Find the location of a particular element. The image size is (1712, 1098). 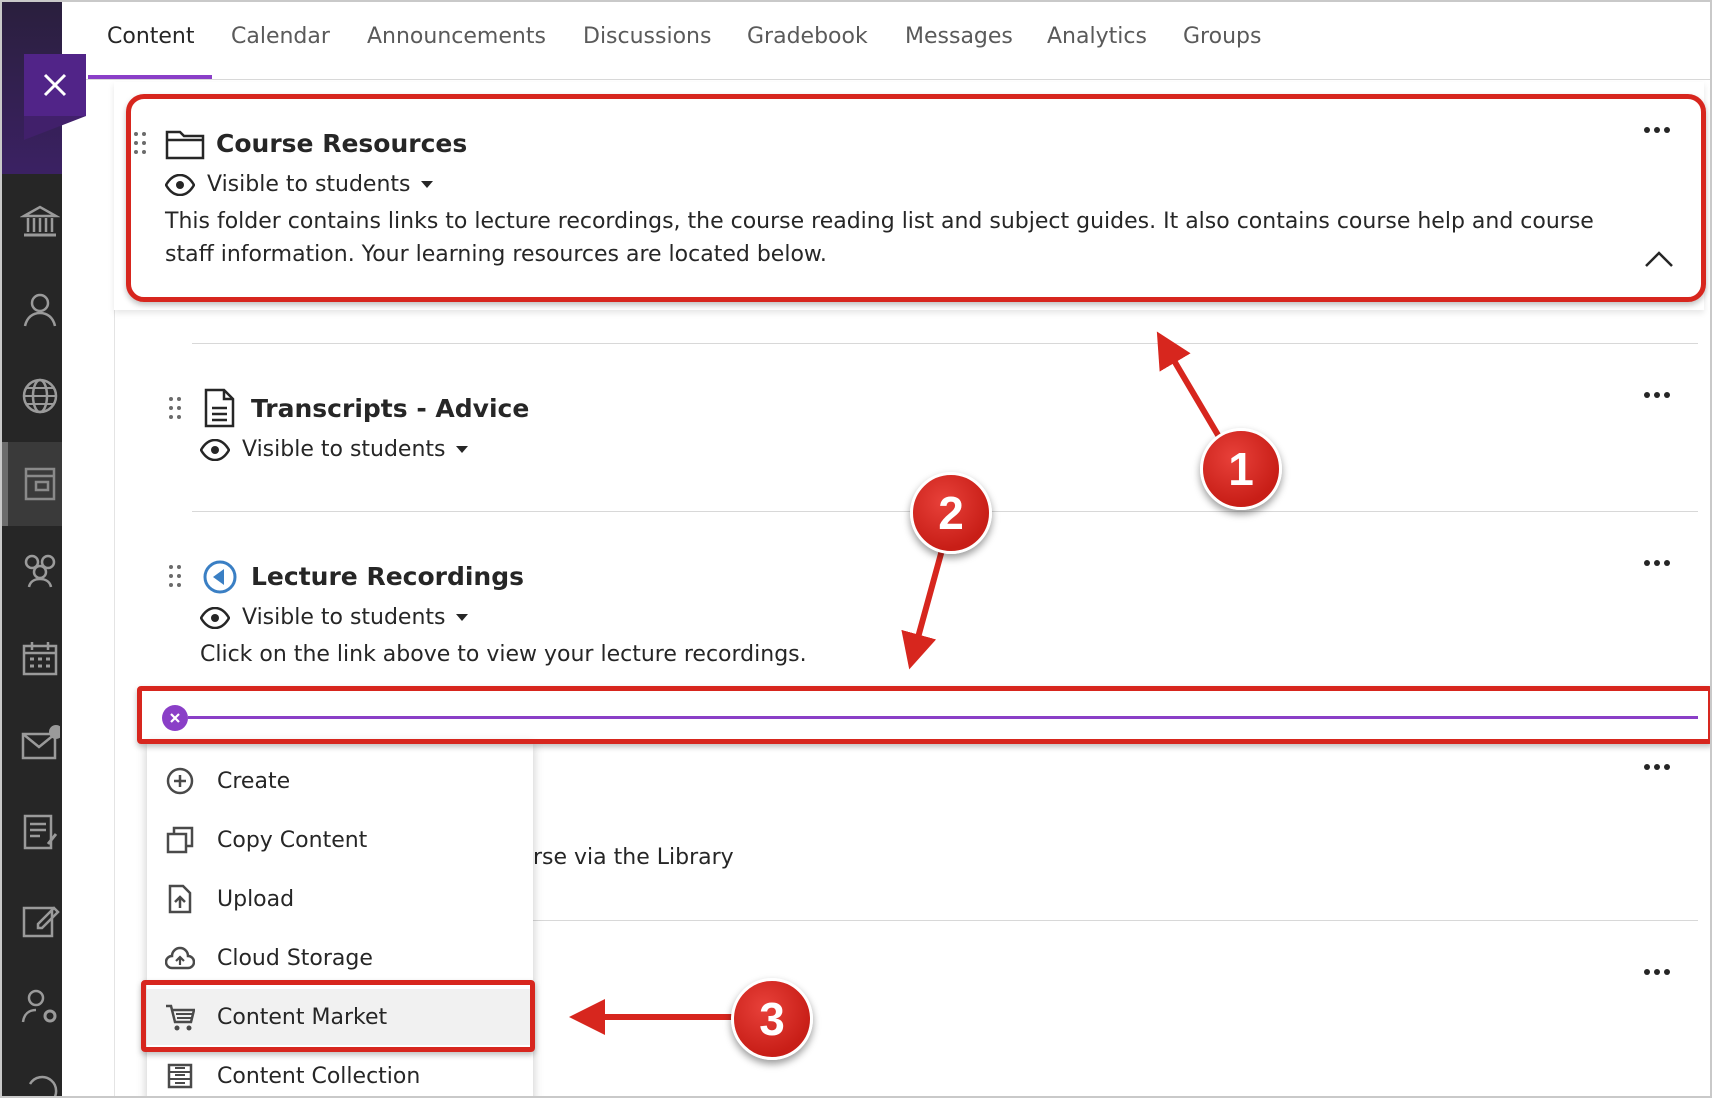

annotation-badge-1: 1 is located at coordinates (1241, 469).